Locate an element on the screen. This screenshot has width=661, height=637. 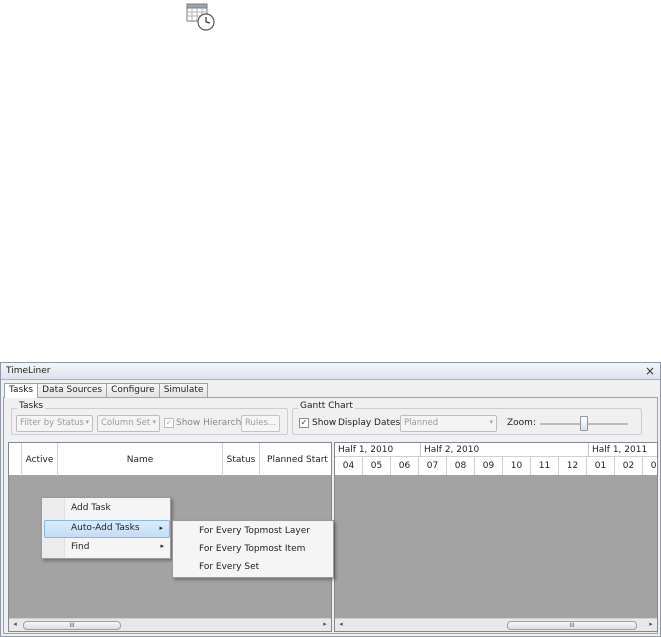
zoom-label: Zoom: is located at coordinates (521, 423).